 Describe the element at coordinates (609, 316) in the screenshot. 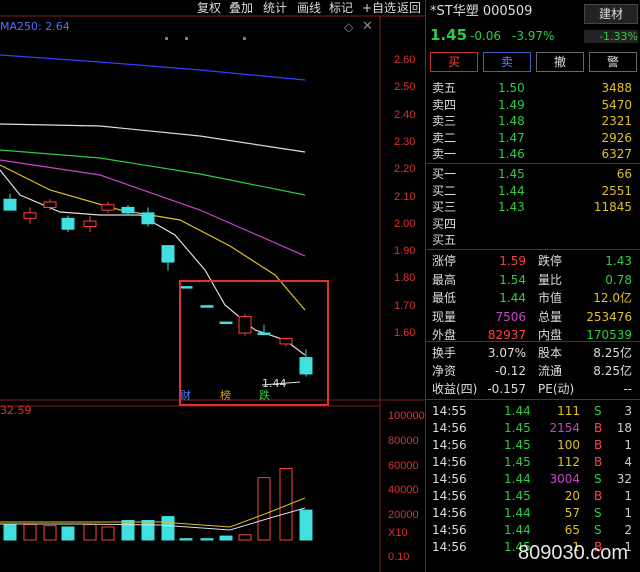

I see `stat-value: 253476` at that location.